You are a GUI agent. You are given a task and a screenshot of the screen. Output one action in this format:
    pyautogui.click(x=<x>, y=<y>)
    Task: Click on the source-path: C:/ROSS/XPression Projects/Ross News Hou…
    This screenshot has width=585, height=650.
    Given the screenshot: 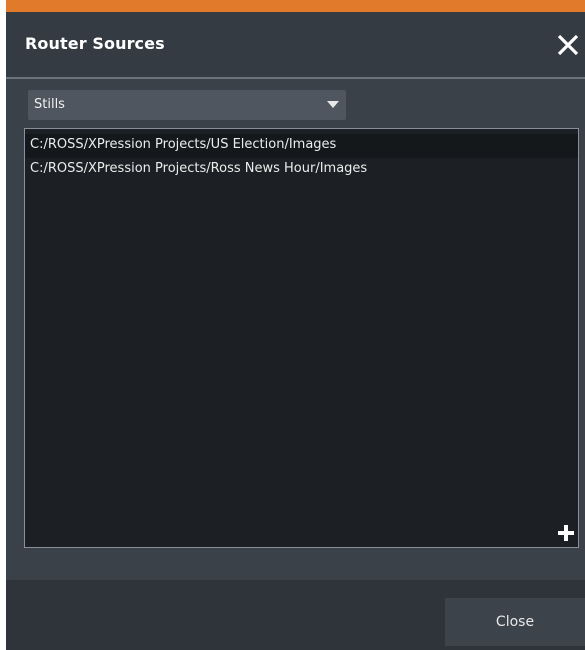 What is the action you would take?
    pyautogui.click(x=199, y=168)
    